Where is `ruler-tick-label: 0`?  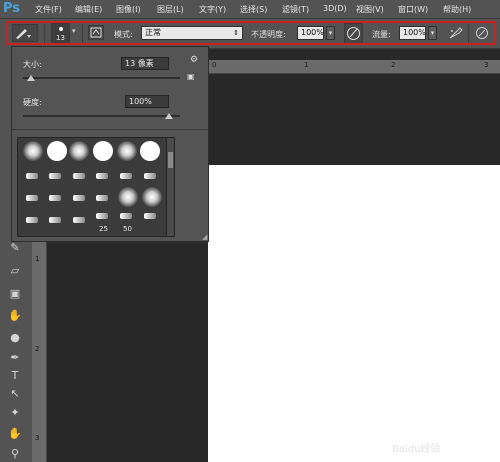 ruler-tick-label: 0 is located at coordinates (214, 65).